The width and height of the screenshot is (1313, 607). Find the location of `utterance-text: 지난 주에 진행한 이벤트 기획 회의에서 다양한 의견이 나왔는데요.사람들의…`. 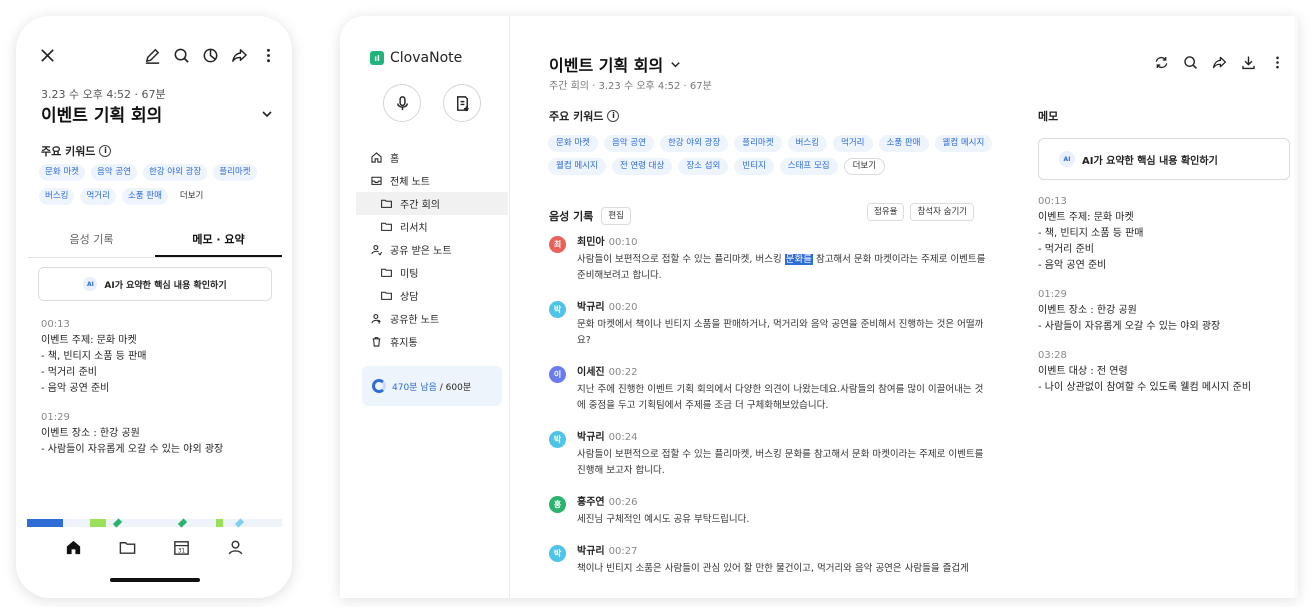

utterance-text: 지난 주에 진행한 이벤트 기획 회의에서 다양한 의견이 나왔는데요.사람들의… is located at coordinates (783, 398).